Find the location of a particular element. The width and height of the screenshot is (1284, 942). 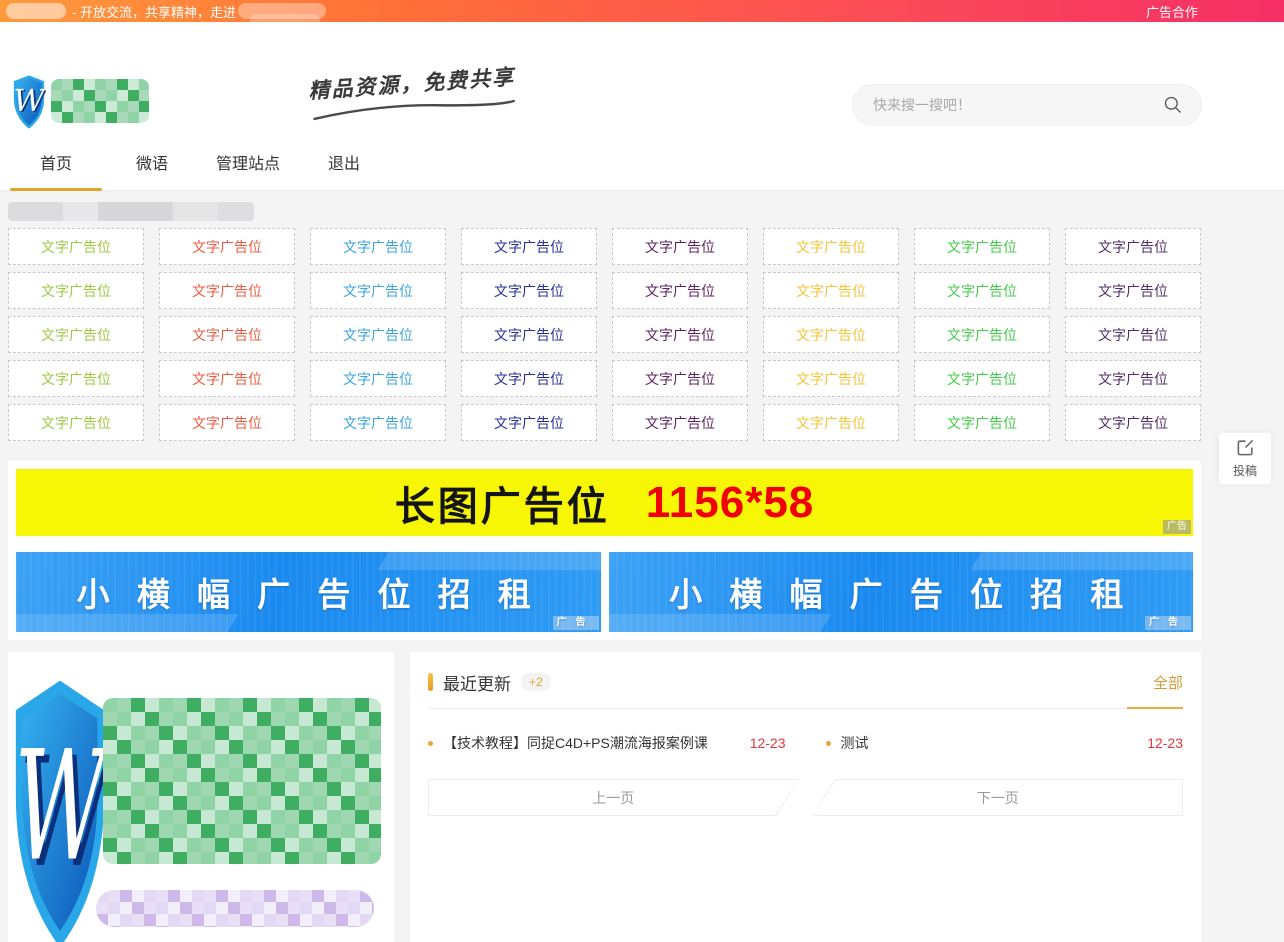

nav-item-home: 首页 is located at coordinates (56, 165).